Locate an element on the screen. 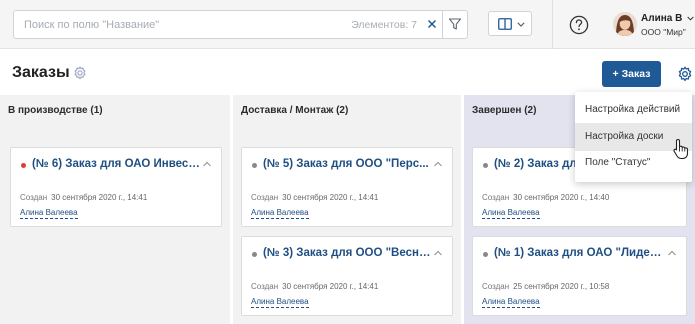 The width and height of the screenshot is (695, 324). columns-view-icon is located at coordinates (505, 24).